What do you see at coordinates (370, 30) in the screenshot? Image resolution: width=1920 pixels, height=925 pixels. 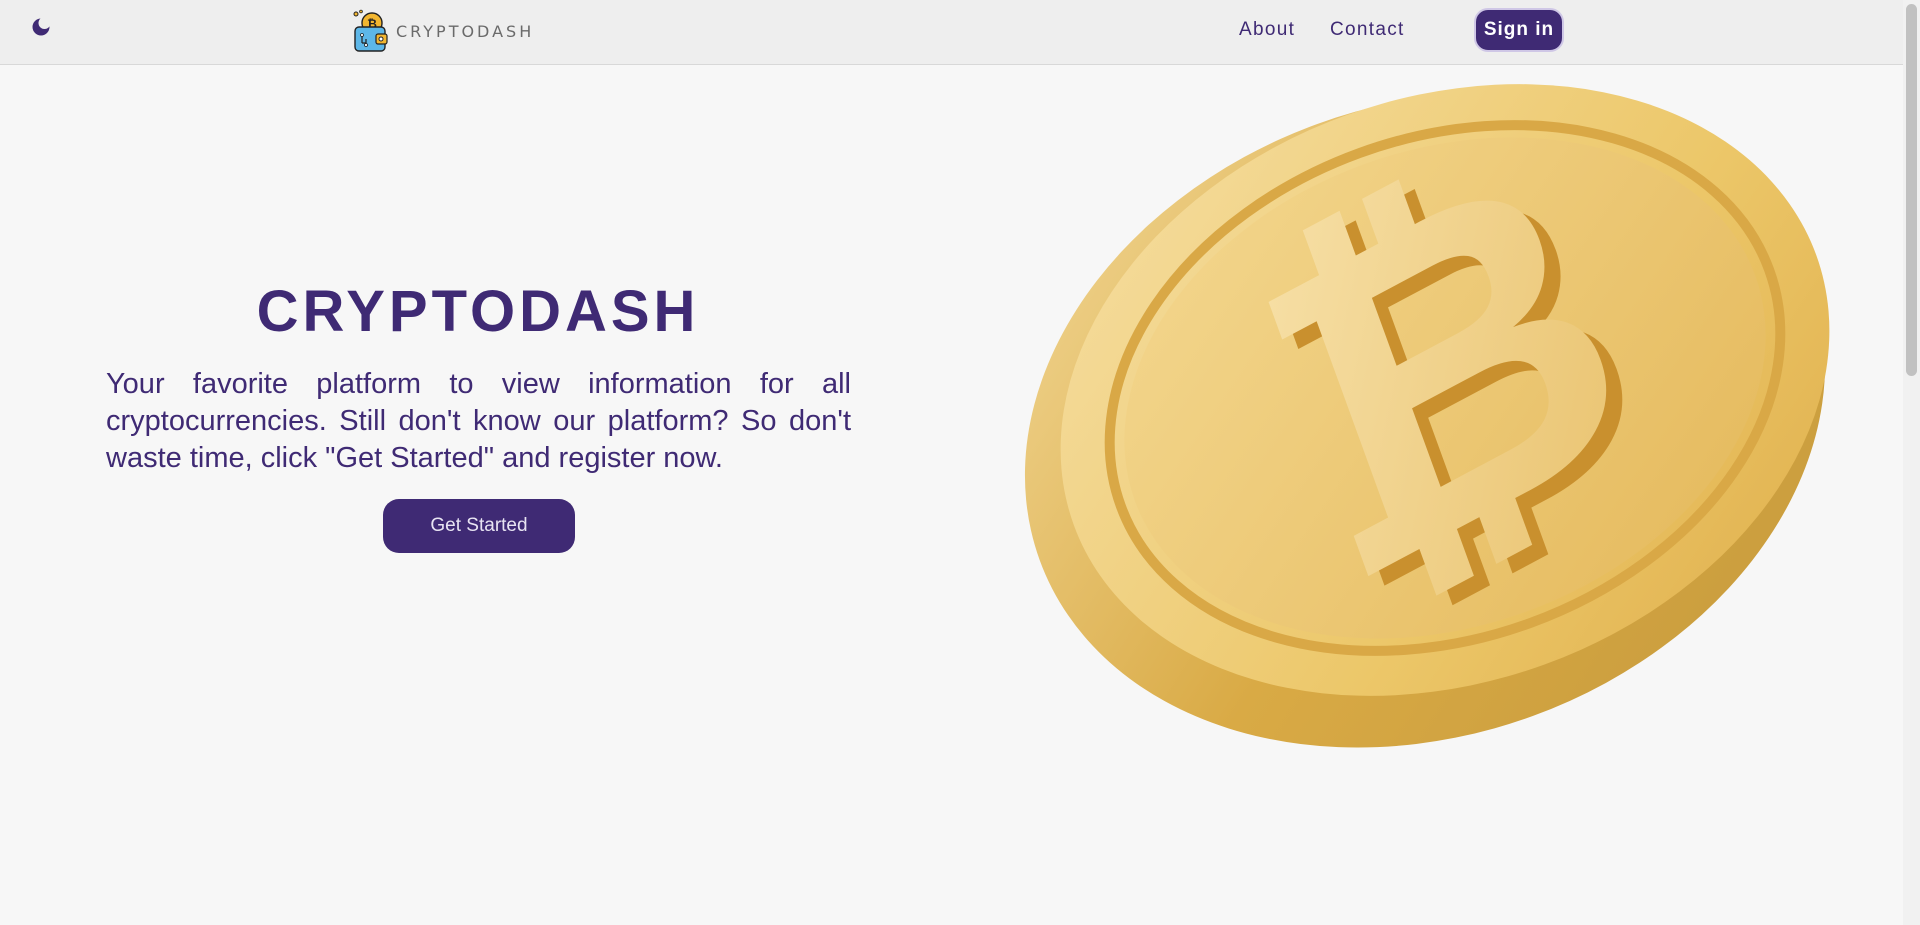 I see `wallet-lock-icon: ₿` at bounding box center [370, 30].